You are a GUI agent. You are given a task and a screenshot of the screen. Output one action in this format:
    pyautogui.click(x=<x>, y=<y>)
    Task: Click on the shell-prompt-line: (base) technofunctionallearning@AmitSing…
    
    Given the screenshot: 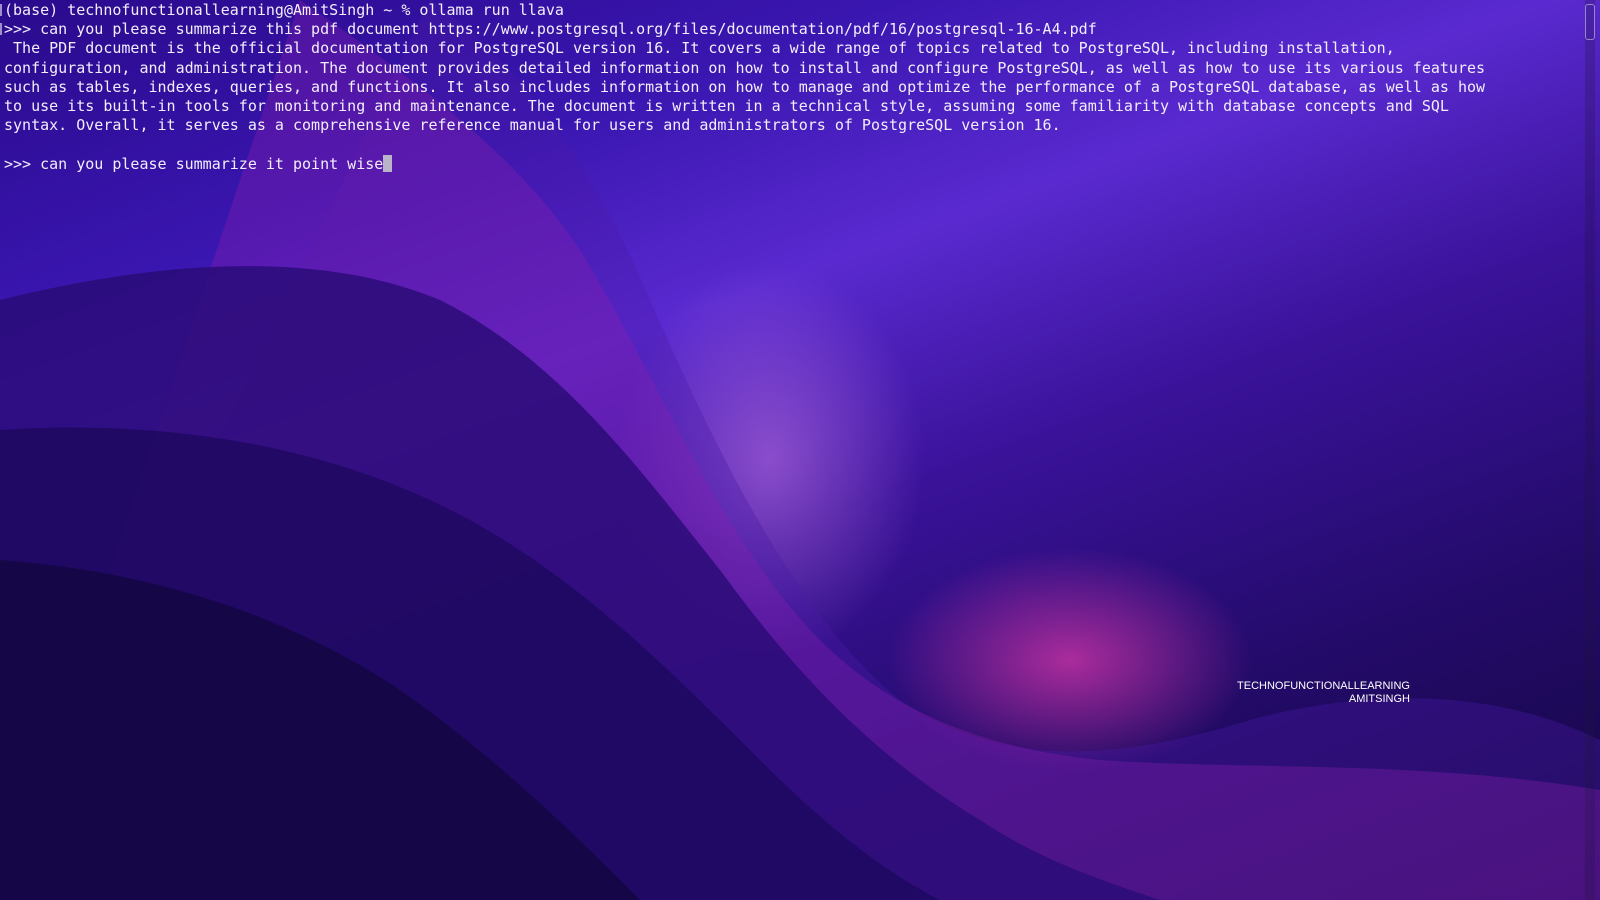 What is the action you would take?
    pyautogui.click(x=284, y=10)
    